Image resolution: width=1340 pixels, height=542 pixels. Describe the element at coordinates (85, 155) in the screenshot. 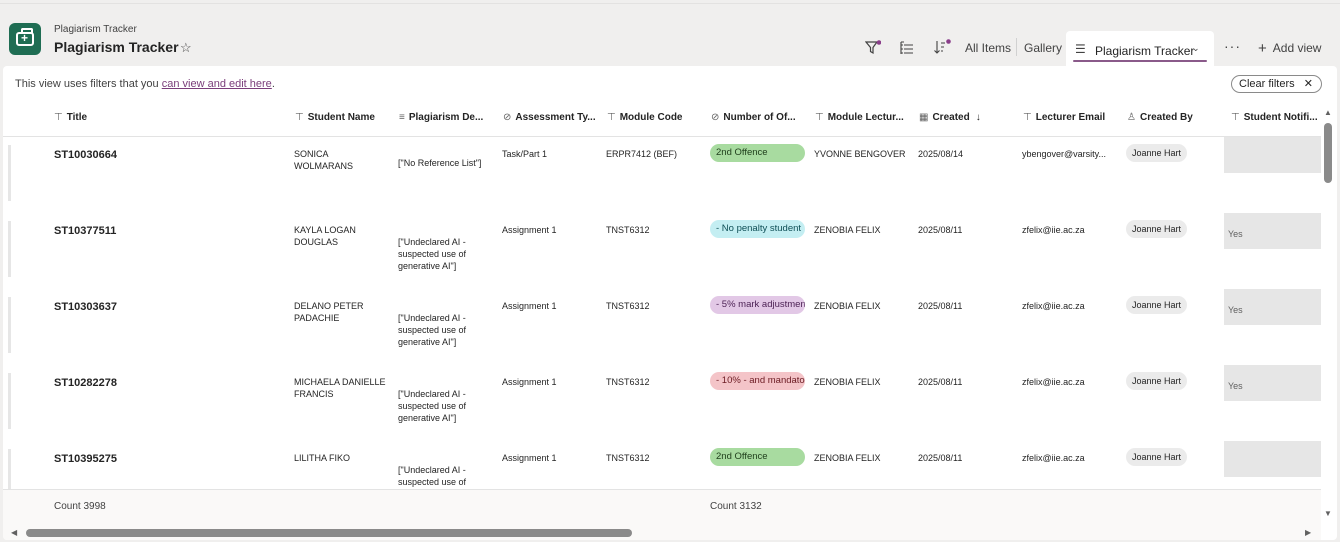

I see `cell-title: ST10030664` at that location.